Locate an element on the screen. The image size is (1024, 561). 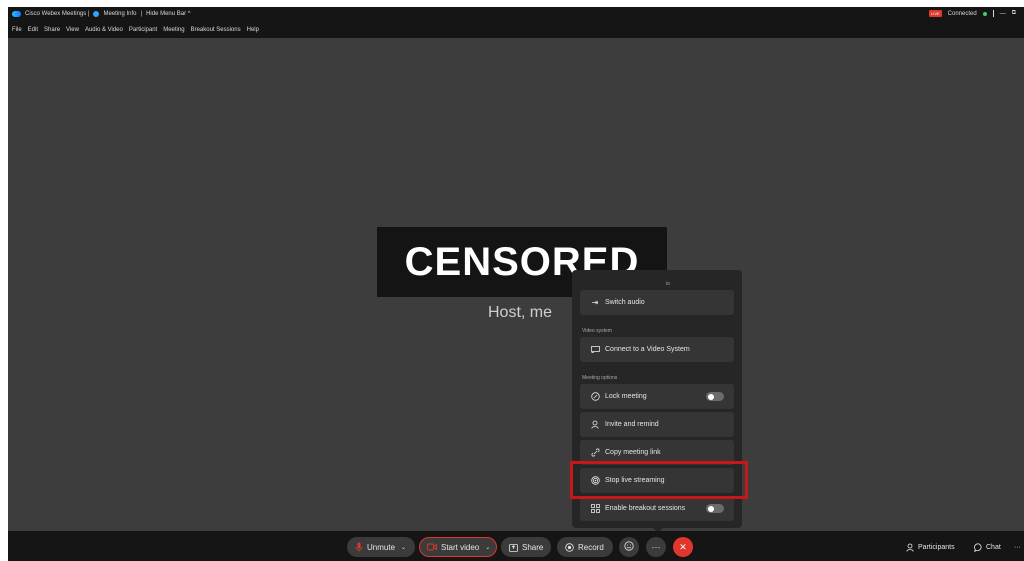
emoji-icon is located at coordinates (629, 547).